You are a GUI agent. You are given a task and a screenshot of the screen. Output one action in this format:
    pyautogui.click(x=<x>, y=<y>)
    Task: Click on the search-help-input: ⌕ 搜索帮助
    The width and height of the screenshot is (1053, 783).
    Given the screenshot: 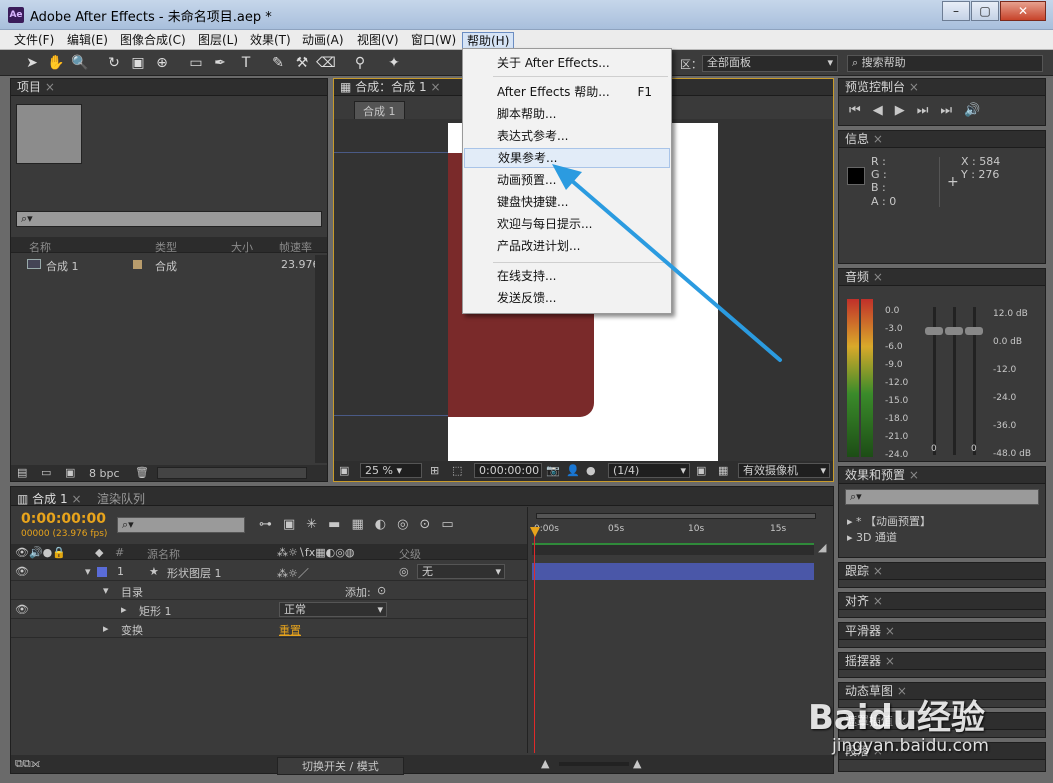 What is the action you would take?
    pyautogui.click(x=945, y=63)
    